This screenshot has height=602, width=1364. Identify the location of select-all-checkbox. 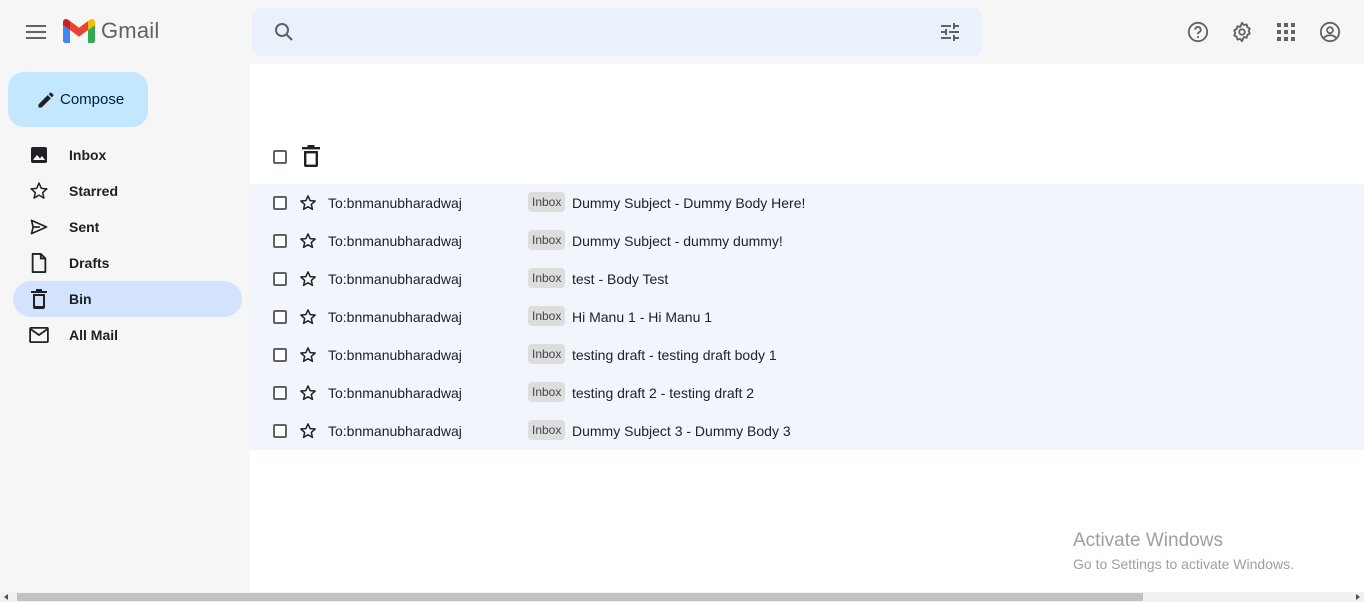
(280, 157).